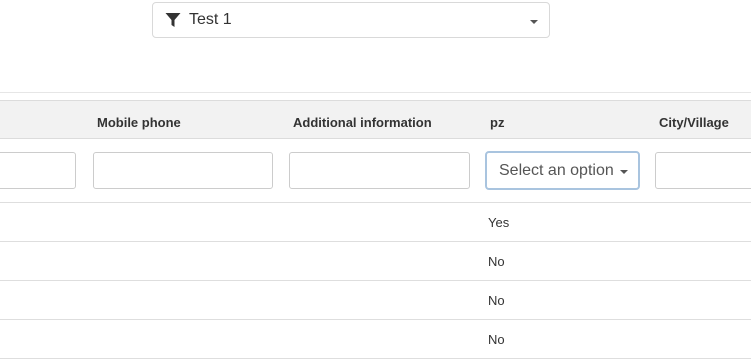 This screenshot has width=751, height=362. What do you see at coordinates (694, 119) in the screenshot?
I see `column-header-city-village: City/Village` at bounding box center [694, 119].